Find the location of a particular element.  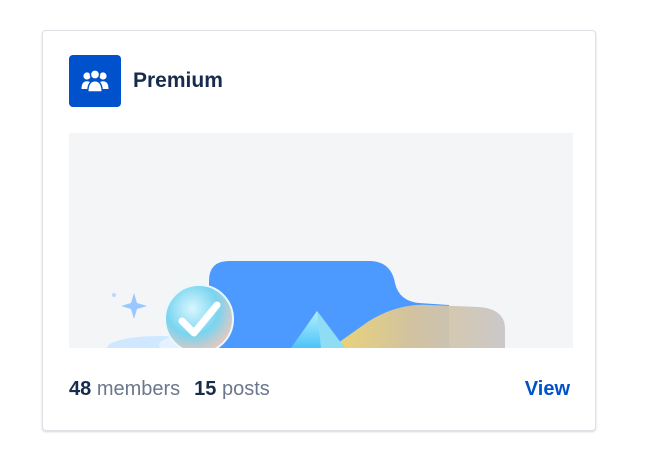

view-link: View is located at coordinates (547, 389).